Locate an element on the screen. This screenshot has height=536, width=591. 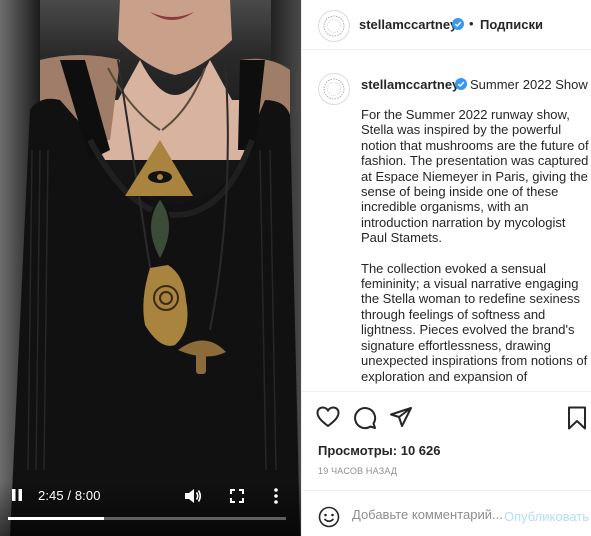
bookmark-icon is located at coordinates (577, 420).